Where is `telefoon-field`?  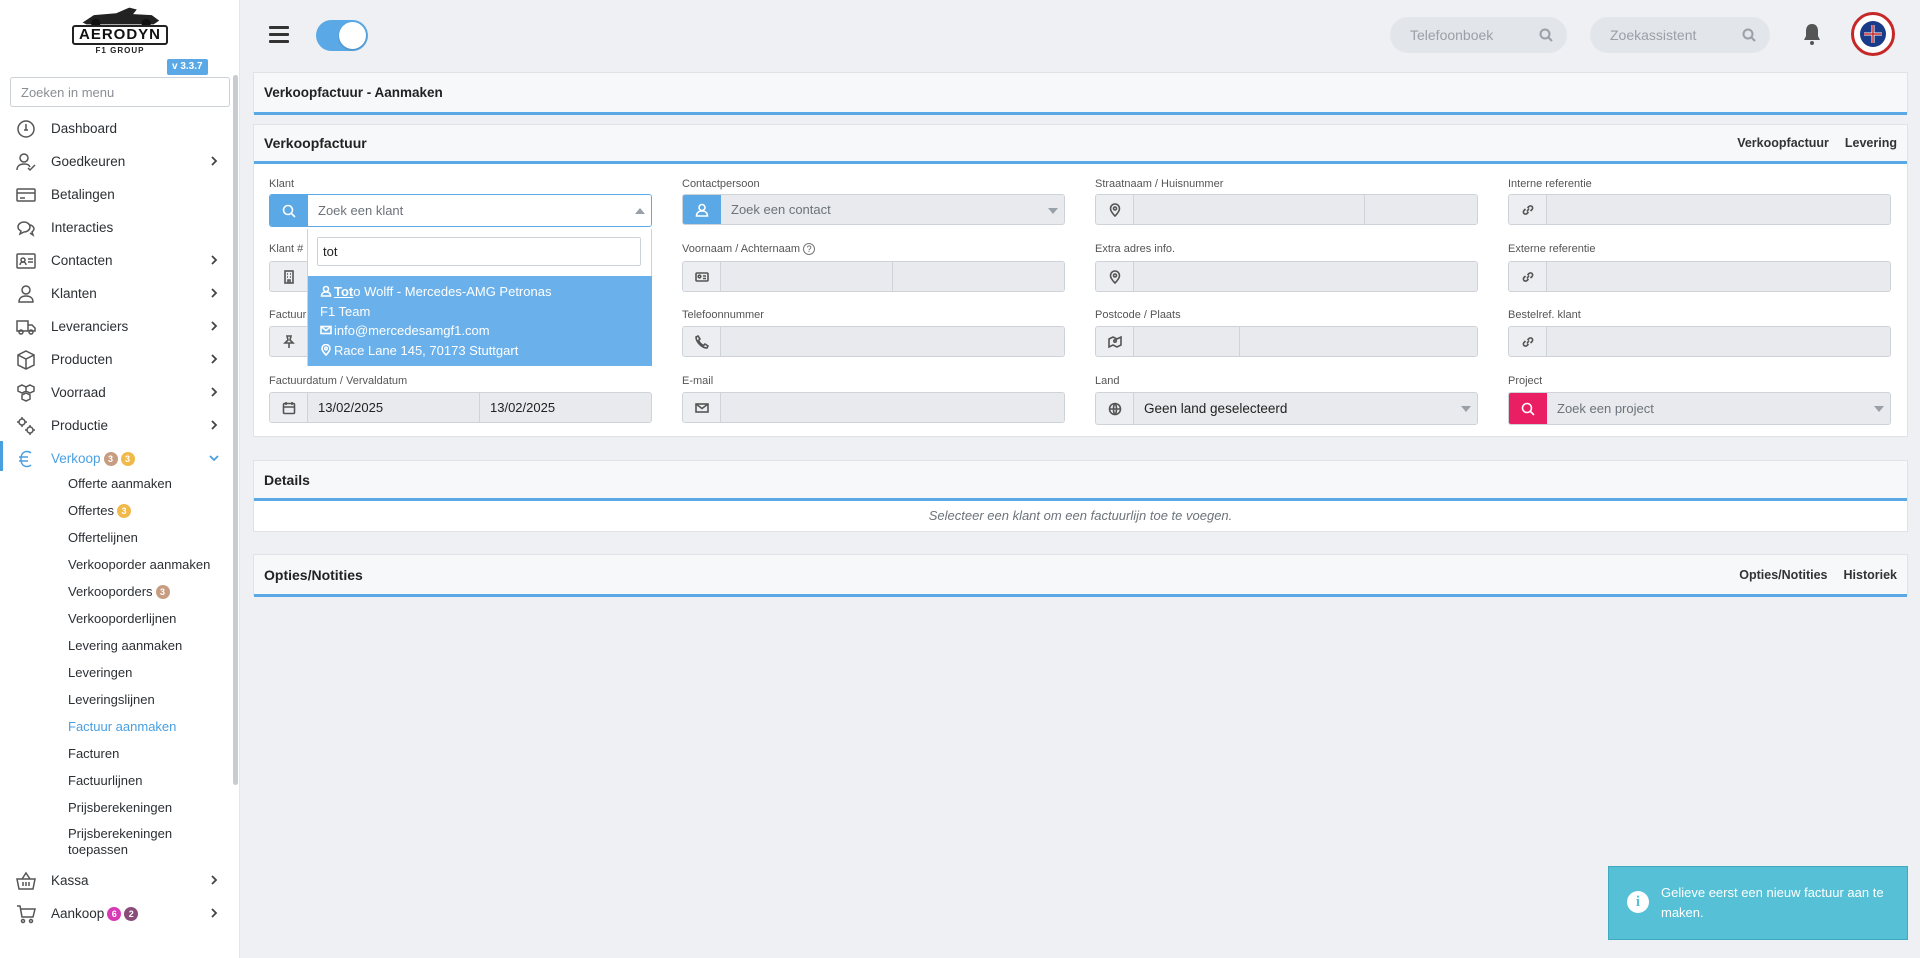
telefoon-field is located at coordinates (873, 341).